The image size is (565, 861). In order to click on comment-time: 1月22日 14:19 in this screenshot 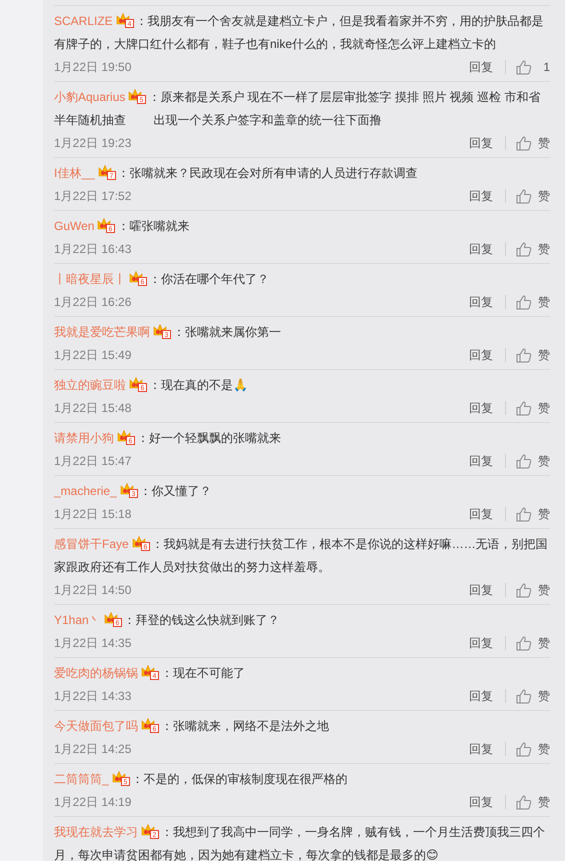, I will do `click(93, 802)`.